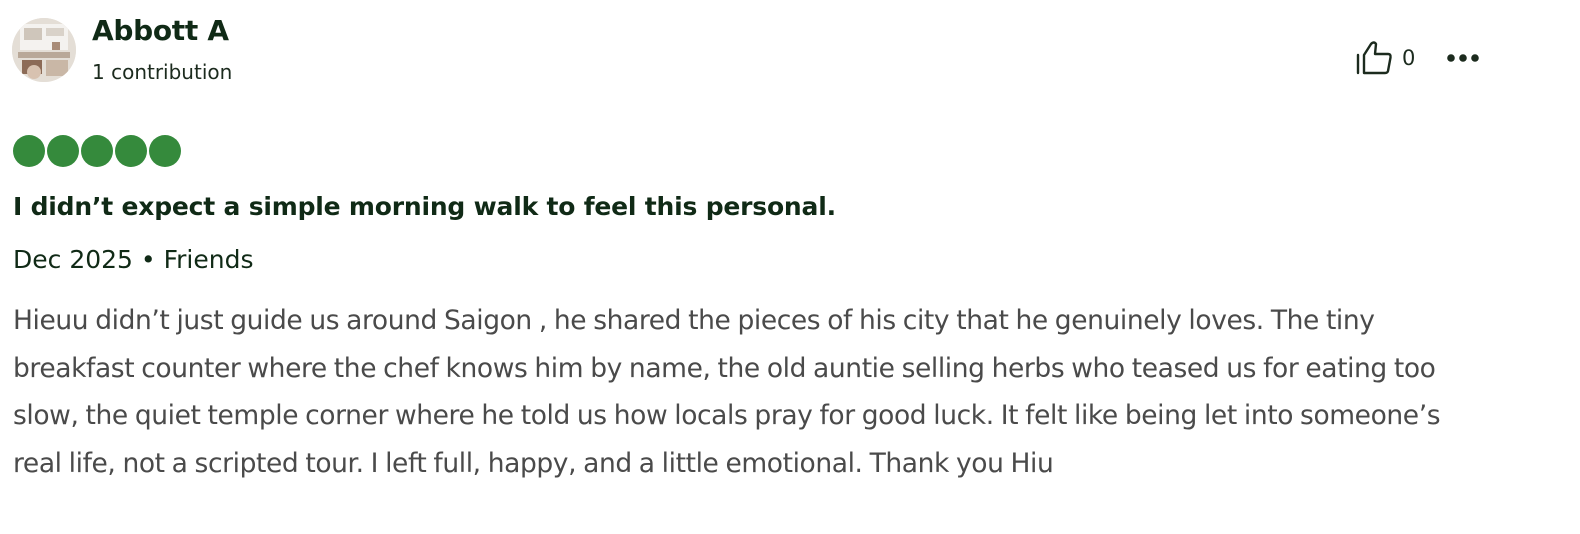 This screenshot has width=1580, height=534. I want to click on helpful-vote-button: 0, so click(1384, 58).